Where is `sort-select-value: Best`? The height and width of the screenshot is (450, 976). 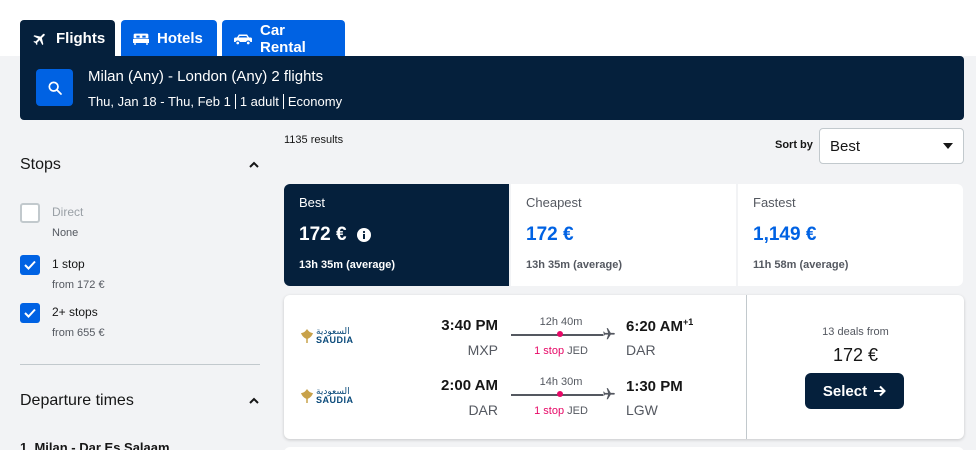
sort-select-value: Best is located at coordinates (845, 146).